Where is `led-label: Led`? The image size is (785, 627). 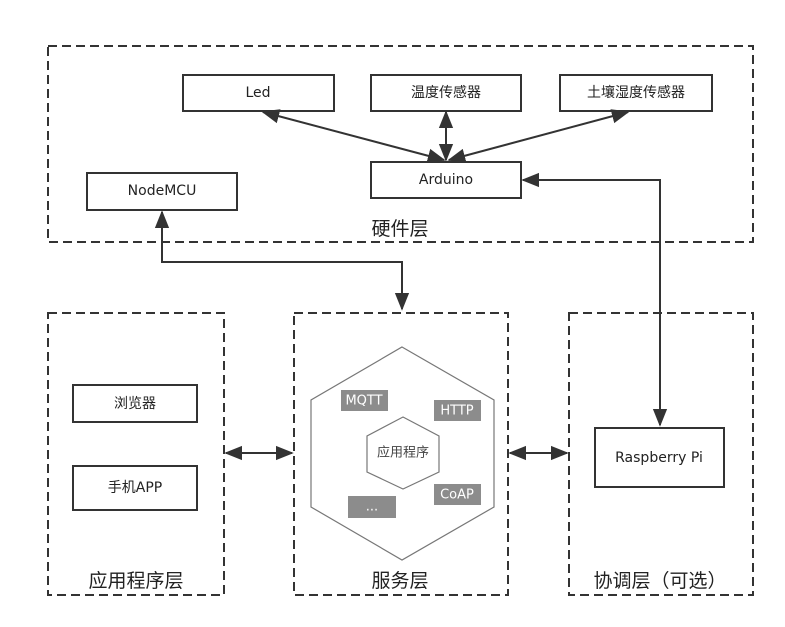
led-label: Led is located at coordinates (257, 93).